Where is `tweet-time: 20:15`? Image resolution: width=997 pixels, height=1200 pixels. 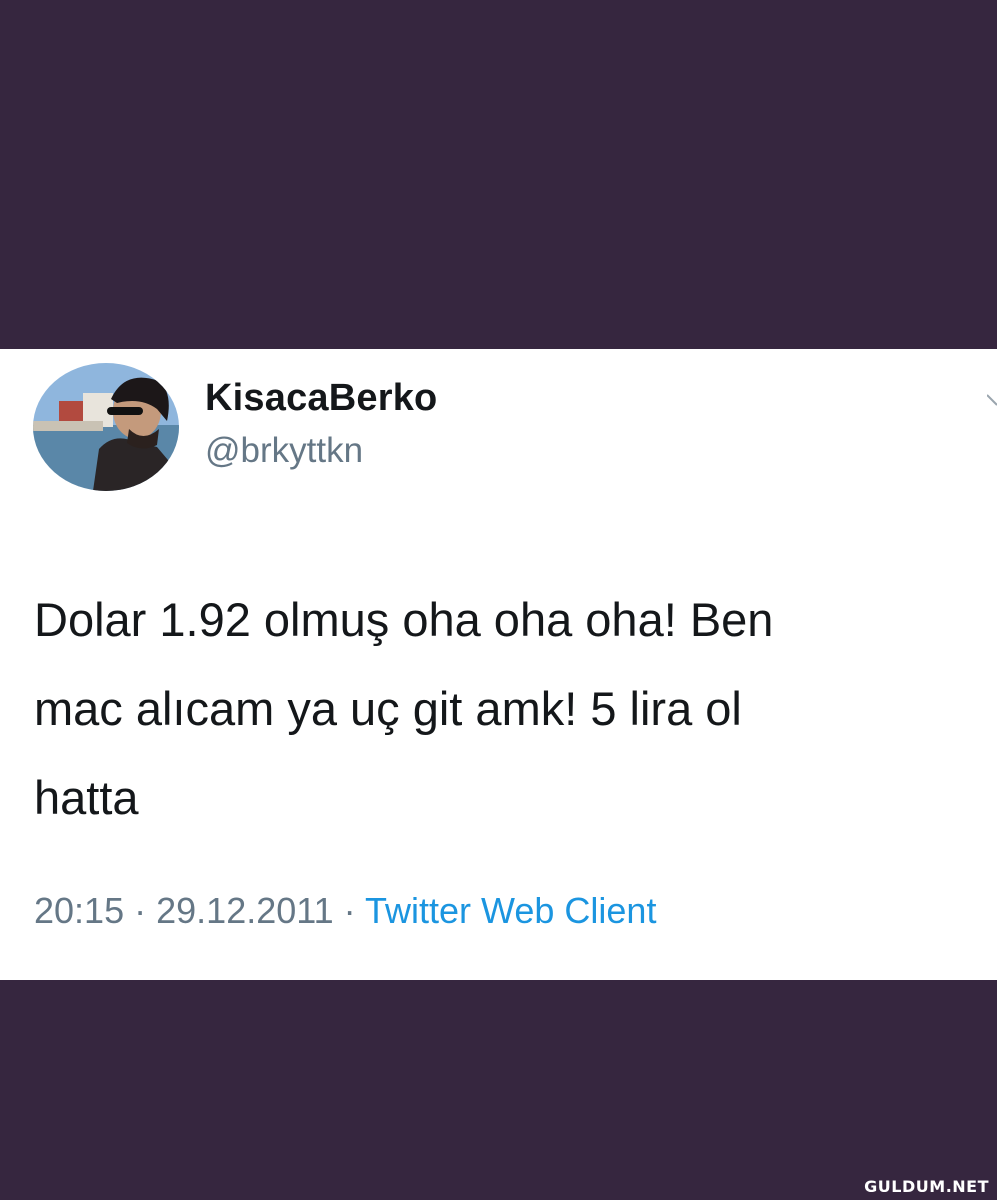
tweet-time: 20:15 is located at coordinates (79, 910).